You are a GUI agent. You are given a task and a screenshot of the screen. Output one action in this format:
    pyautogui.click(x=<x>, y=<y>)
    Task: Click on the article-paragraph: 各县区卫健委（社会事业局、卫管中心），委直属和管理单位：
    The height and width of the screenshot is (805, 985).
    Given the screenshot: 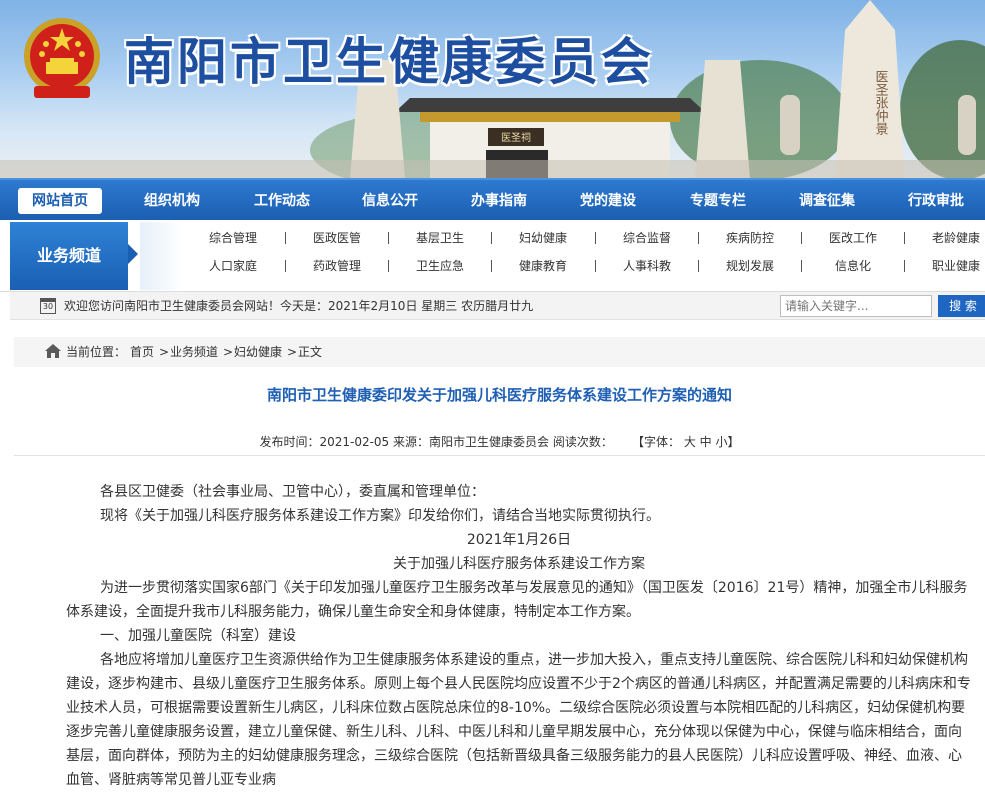 What is the action you would take?
    pyautogui.click(x=292, y=492)
    